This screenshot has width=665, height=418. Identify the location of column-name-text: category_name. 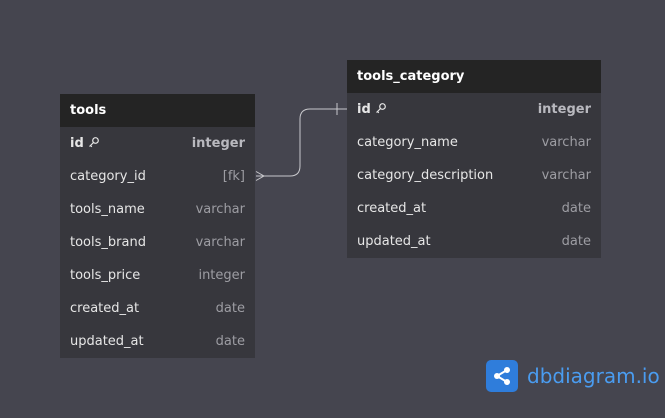
(407, 142).